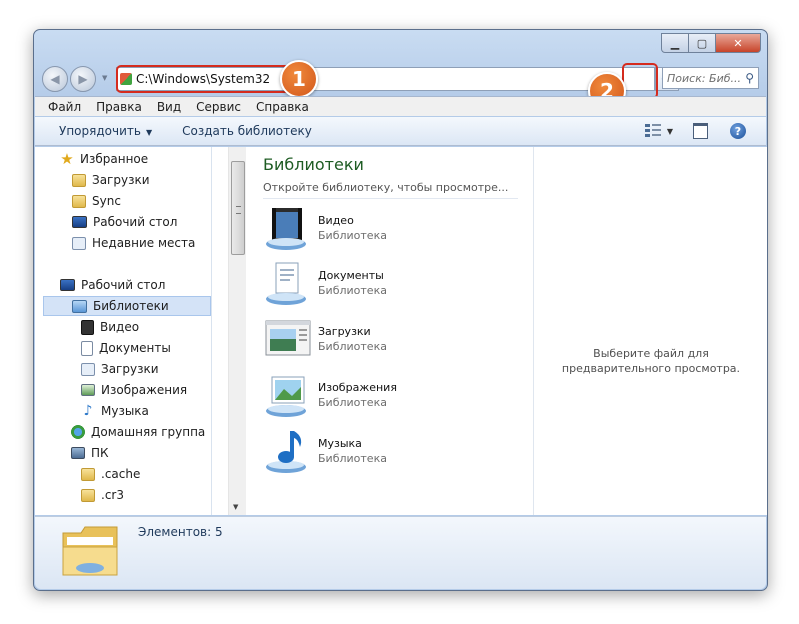 The width and height of the screenshot is (799, 624). Describe the element at coordinates (313, 164) in the screenshot. I see `libraries-title: Библиотеки` at that location.